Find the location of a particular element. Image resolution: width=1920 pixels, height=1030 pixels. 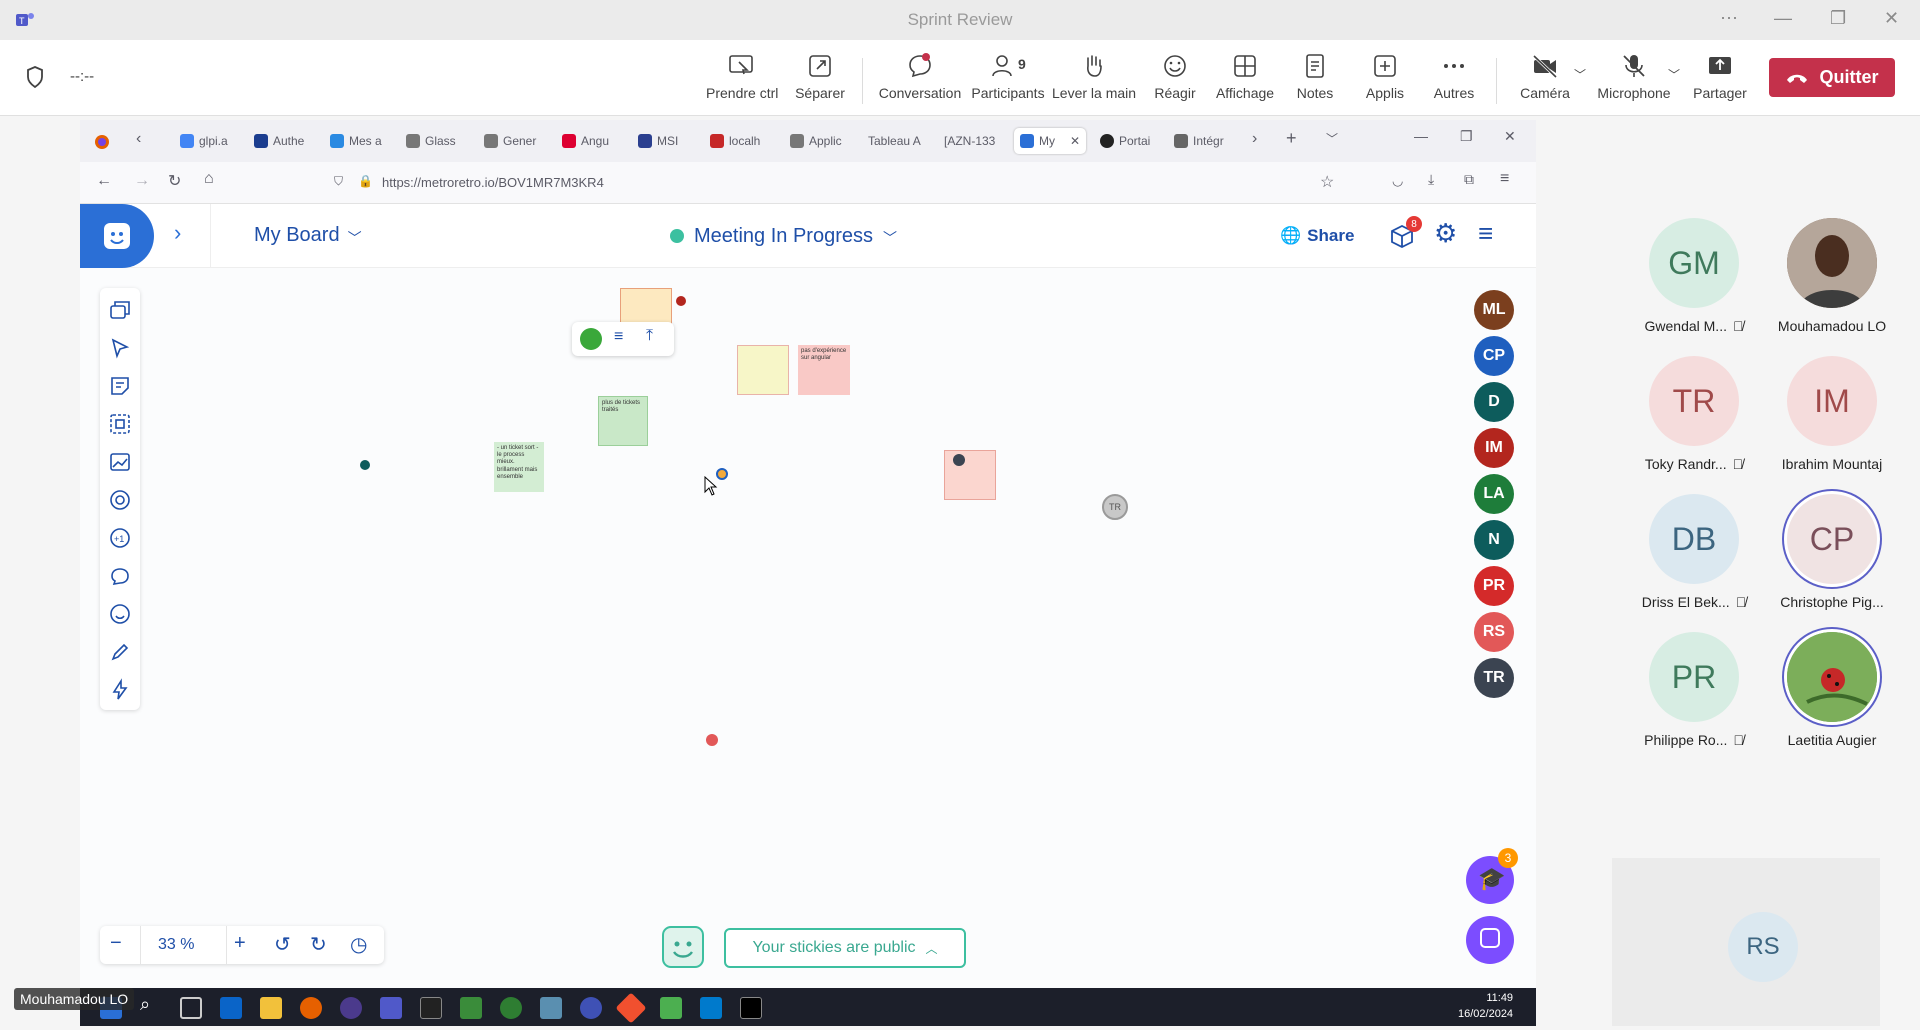

pen-icon is located at coordinates (120, 652).